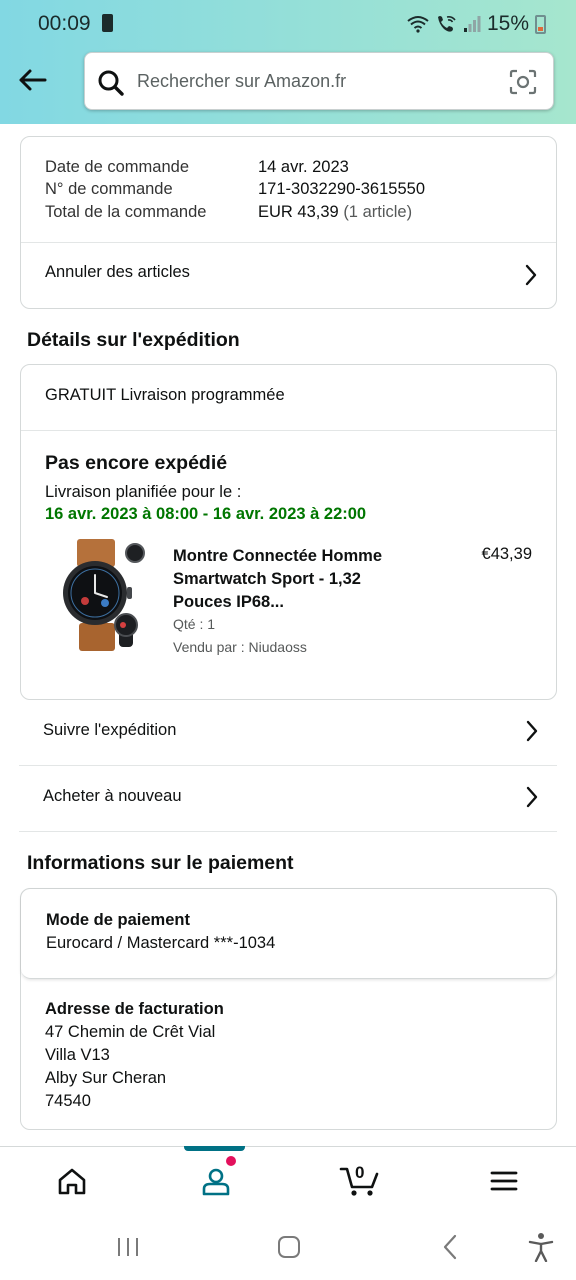 The height and width of the screenshot is (1280, 576). I want to click on user-icon, so click(216, 1182).